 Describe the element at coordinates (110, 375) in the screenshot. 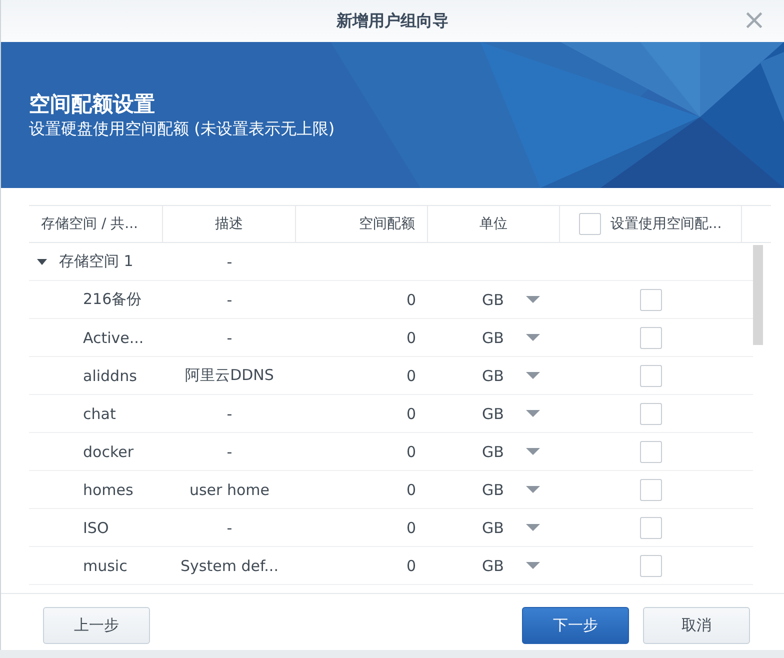

I see `table-cell: aliddns` at that location.